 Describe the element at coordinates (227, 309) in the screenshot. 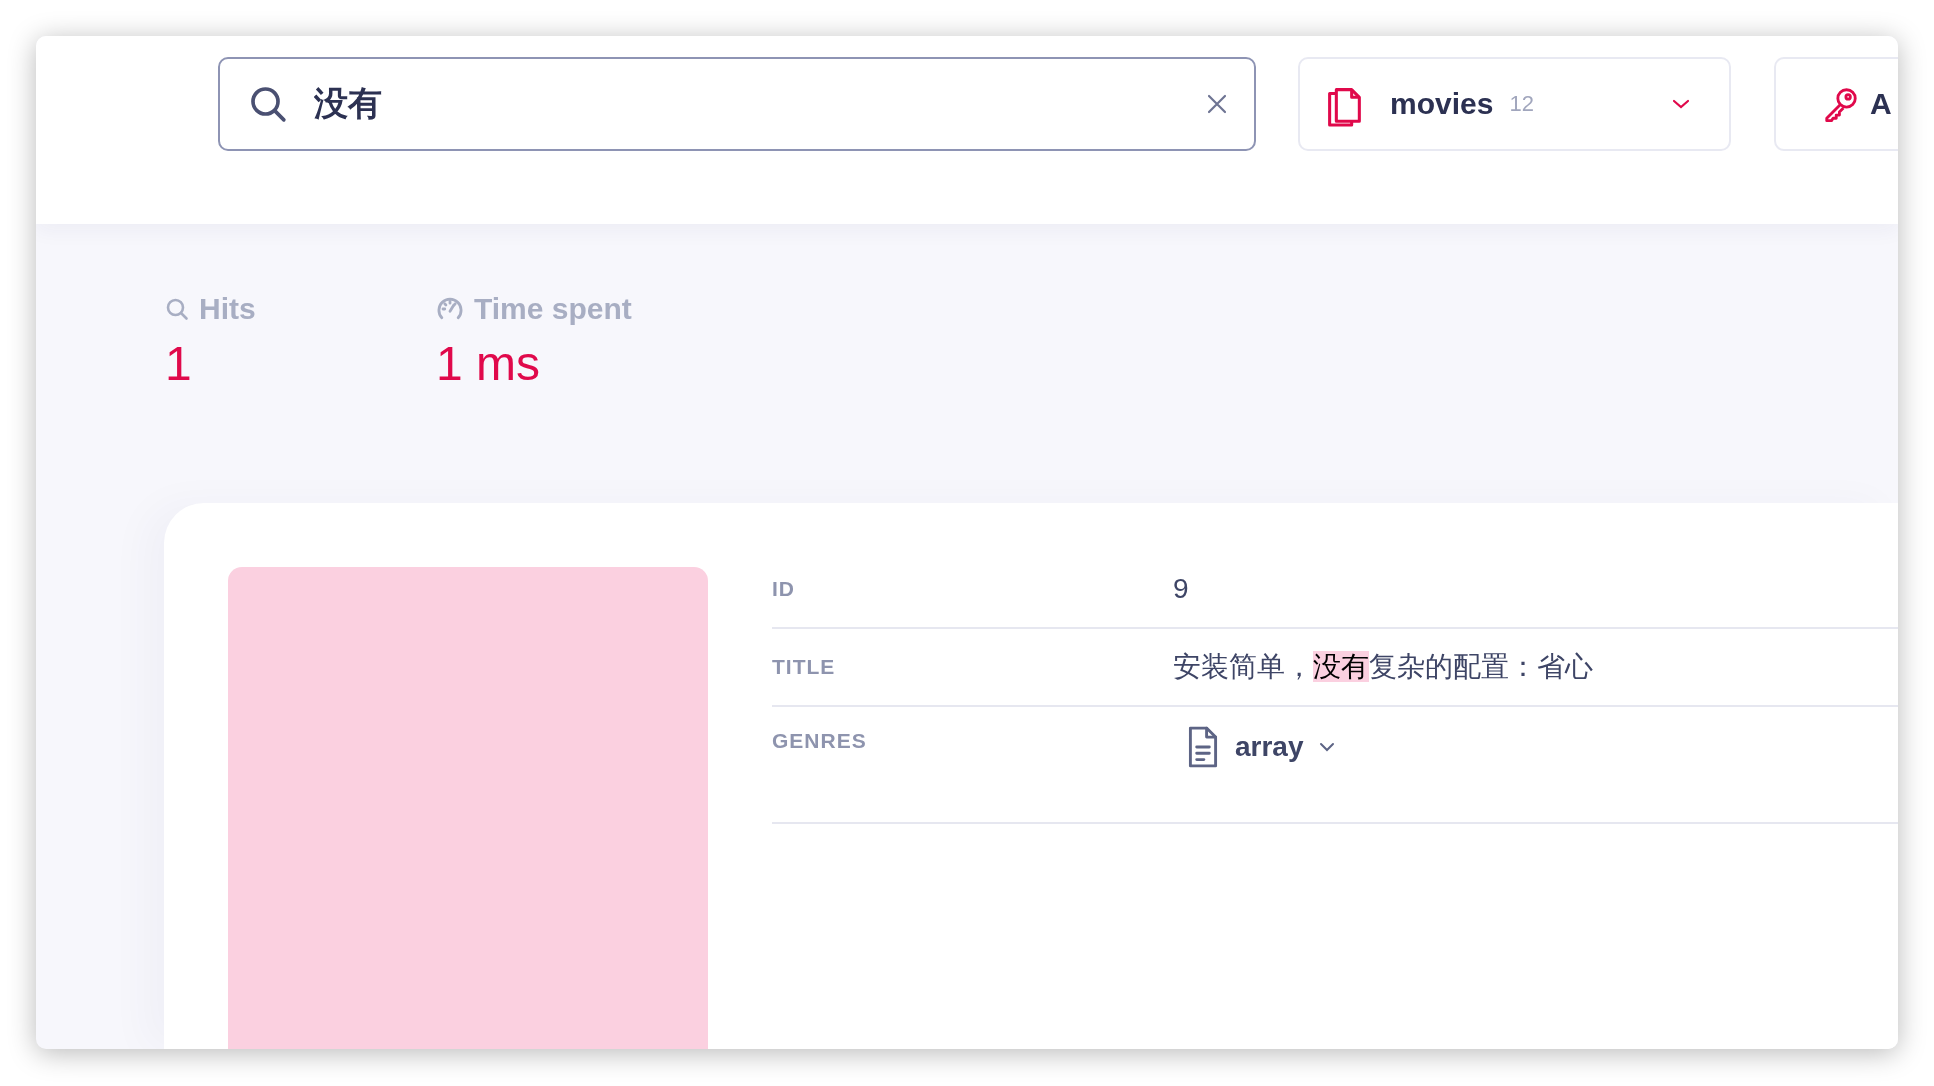

I see `stat-label: Hits` at that location.